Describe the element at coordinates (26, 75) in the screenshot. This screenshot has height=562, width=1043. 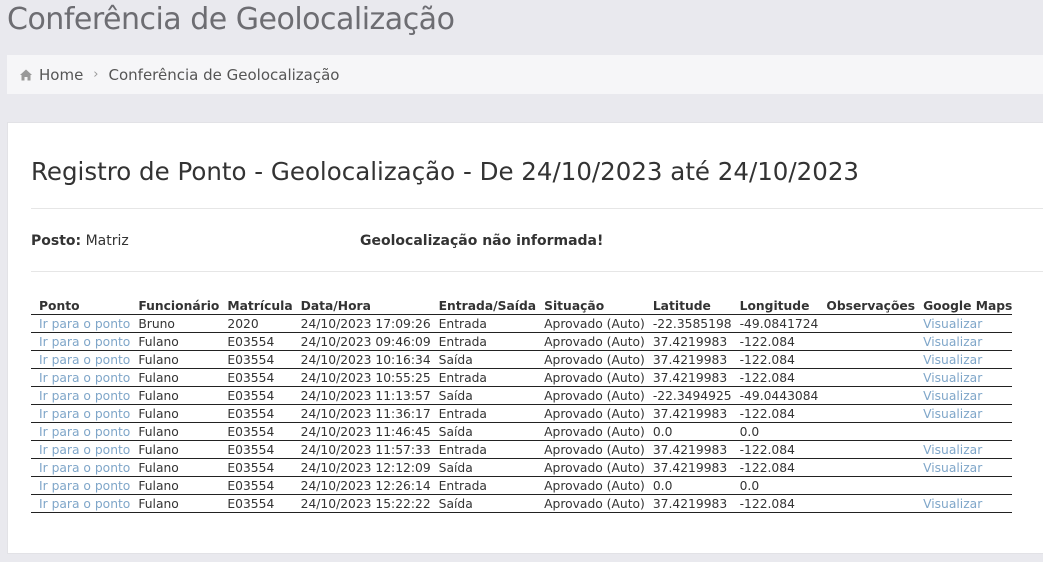
I see `home-icon` at that location.